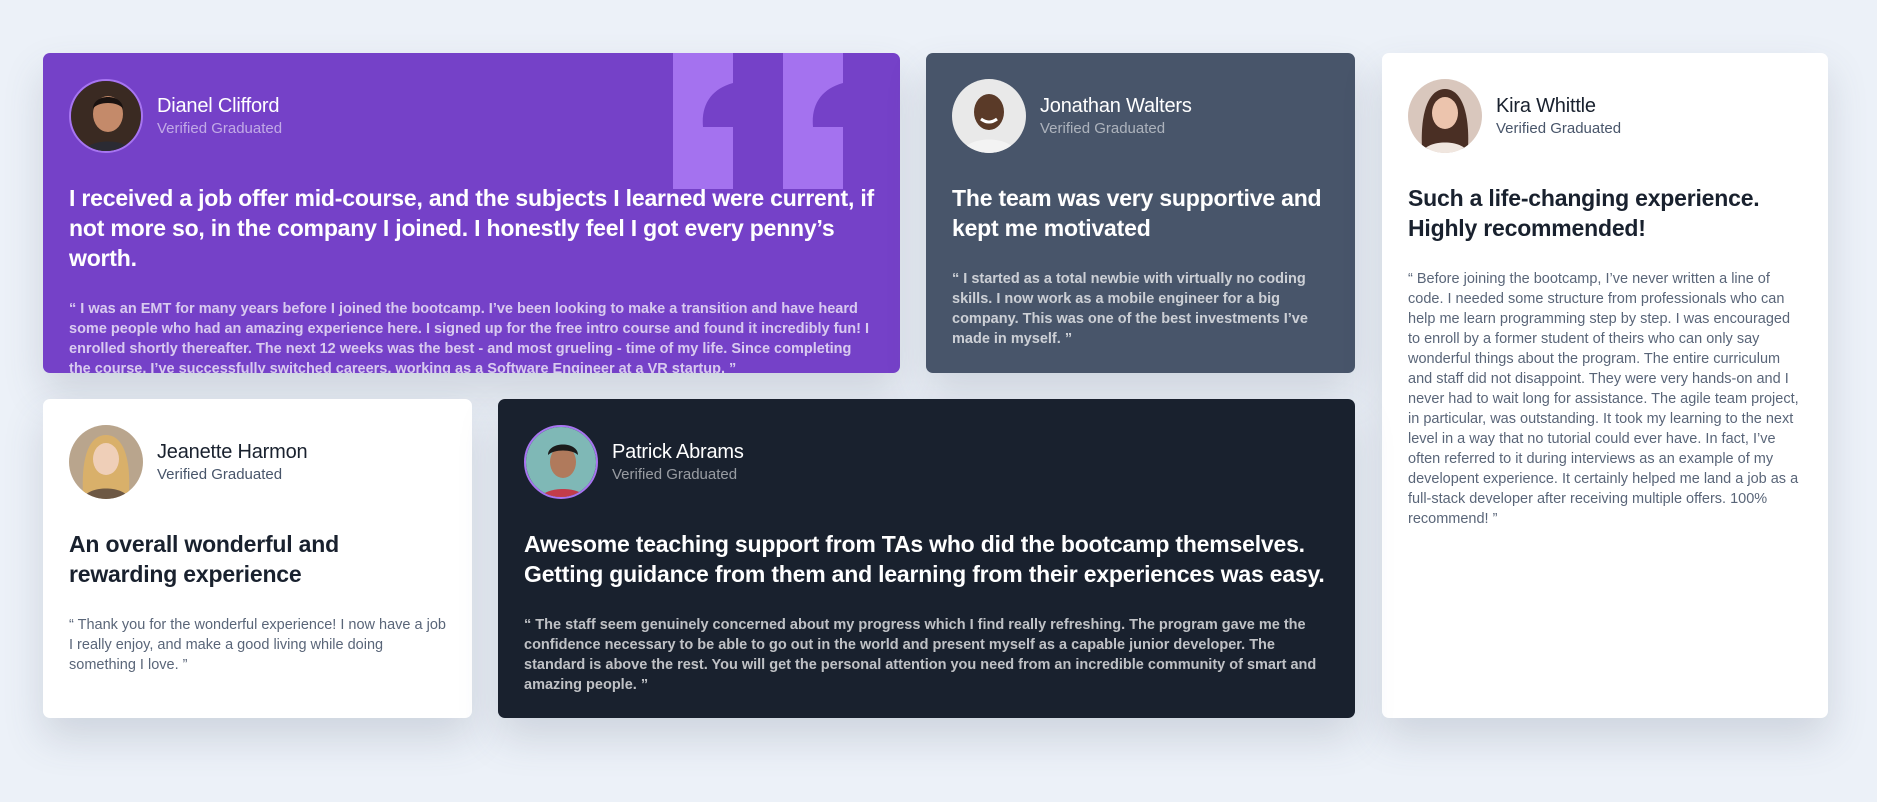 Image resolution: width=1877 pixels, height=802 pixels. I want to click on author-name: Jeanette Harmon, so click(232, 451).